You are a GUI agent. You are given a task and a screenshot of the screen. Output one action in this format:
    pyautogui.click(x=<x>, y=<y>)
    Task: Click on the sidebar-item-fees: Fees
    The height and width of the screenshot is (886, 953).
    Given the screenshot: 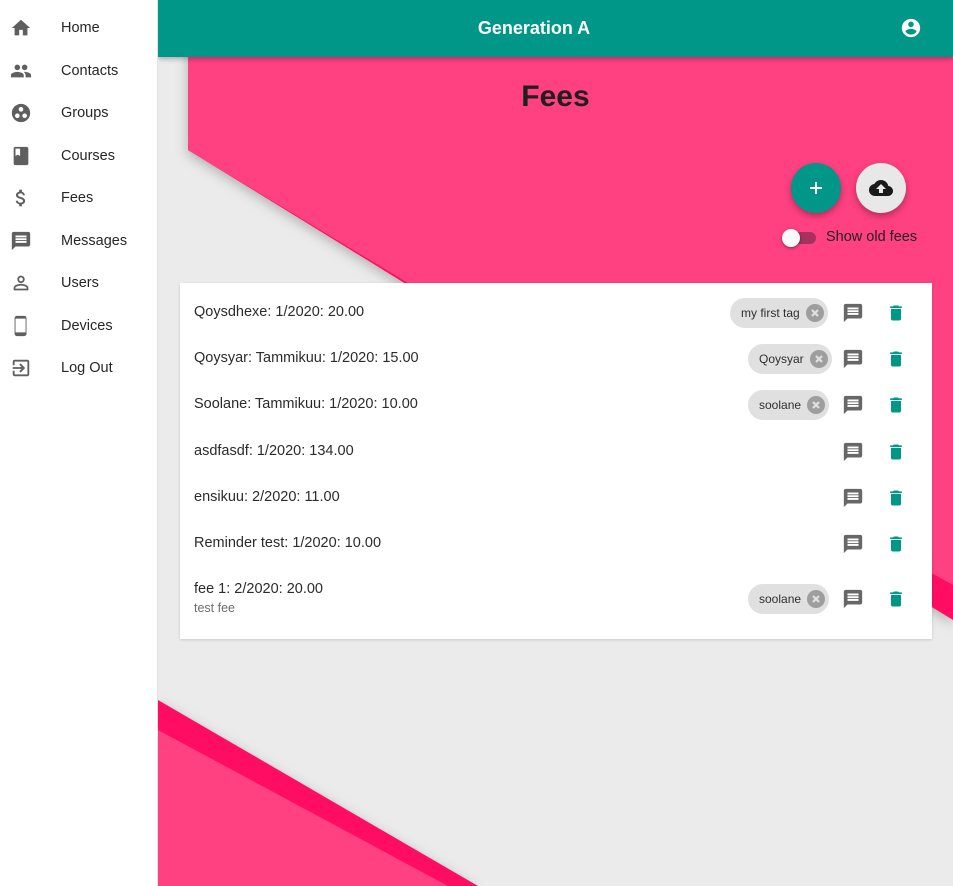 What is the action you would take?
    pyautogui.click(x=79, y=198)
    